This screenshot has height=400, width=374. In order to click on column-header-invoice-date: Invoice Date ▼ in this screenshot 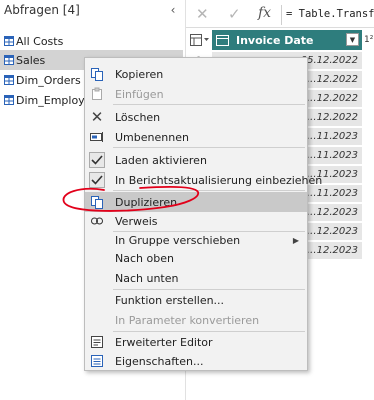, I will do `click(287, 40)`.